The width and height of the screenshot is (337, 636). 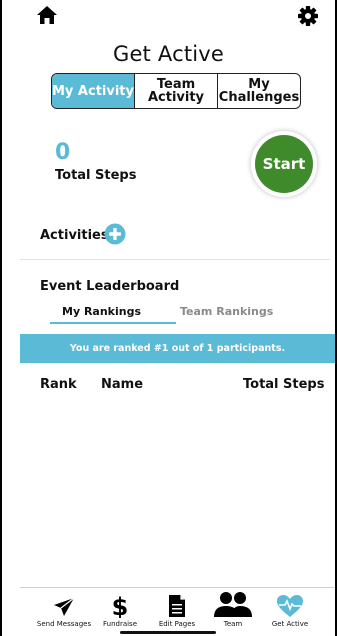 I want to click on tab-team-activity: Team Activity, so click(x=175, y=91).